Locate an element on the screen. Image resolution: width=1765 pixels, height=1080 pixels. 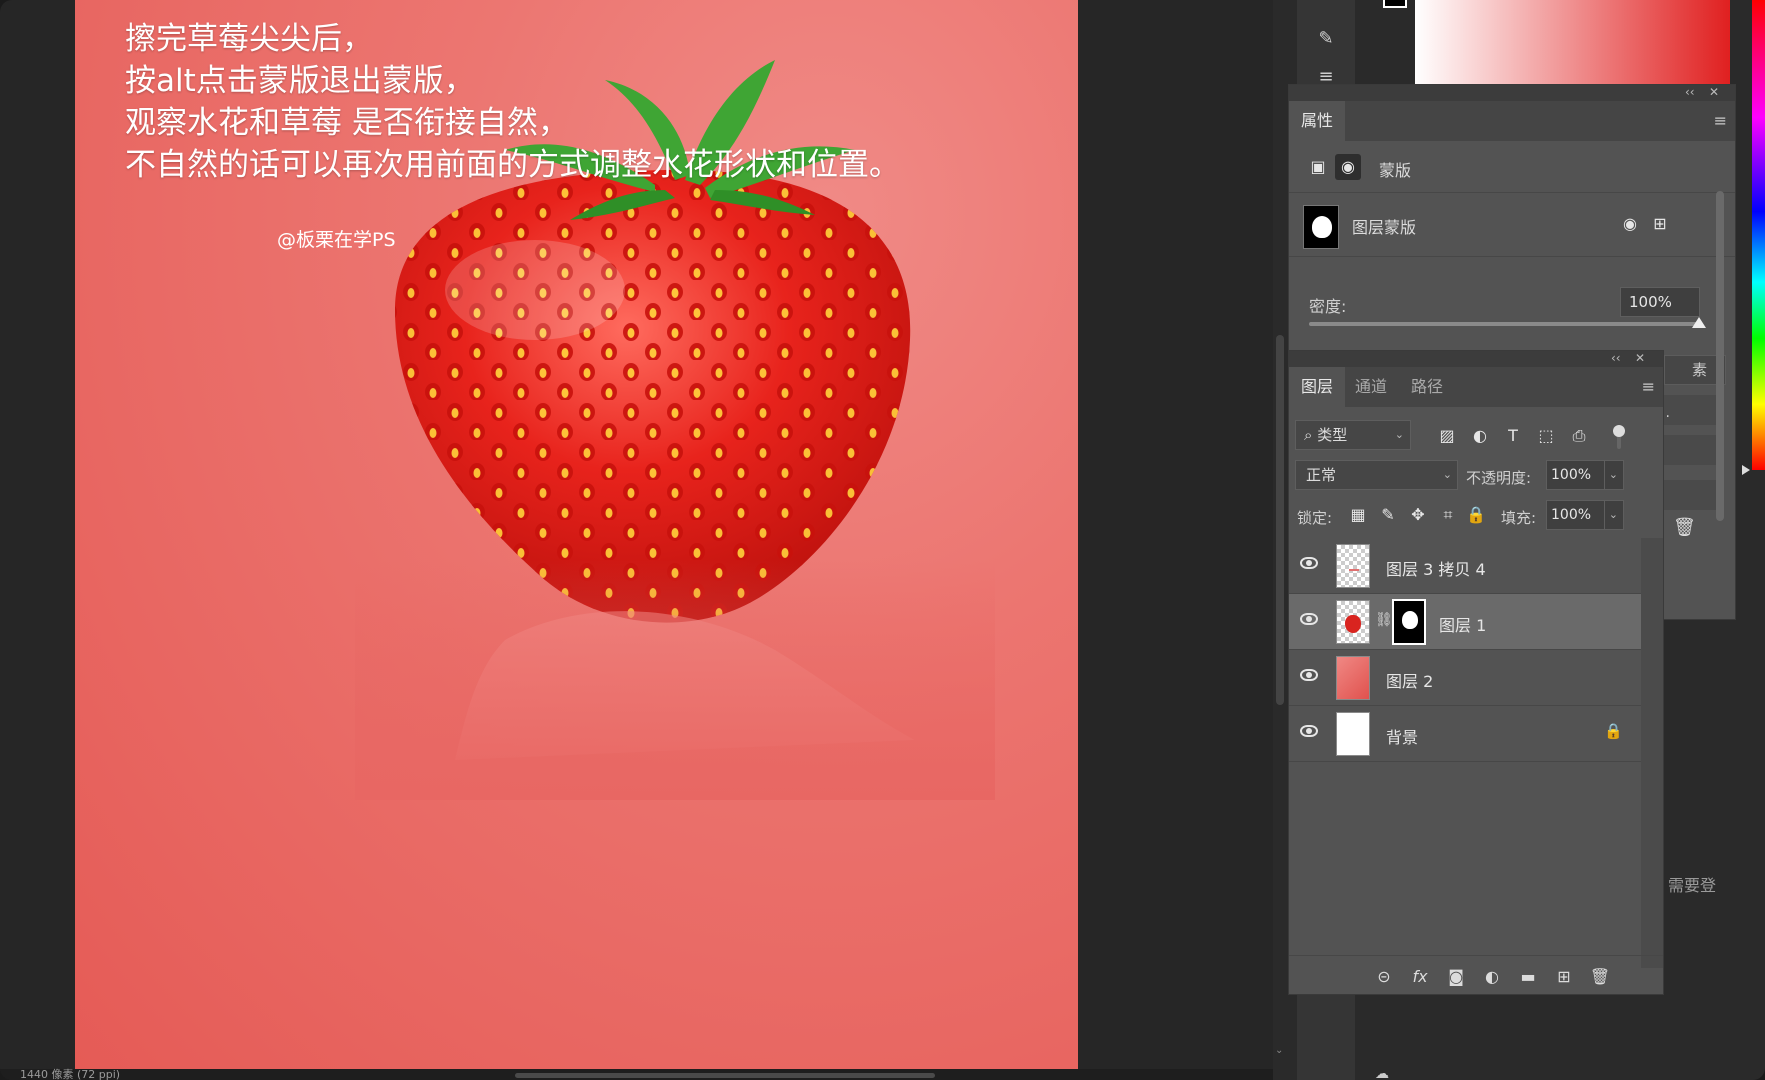
properties-kind-row: ▣ ◉ 蒙版 is located at coordinates (1512, 167).